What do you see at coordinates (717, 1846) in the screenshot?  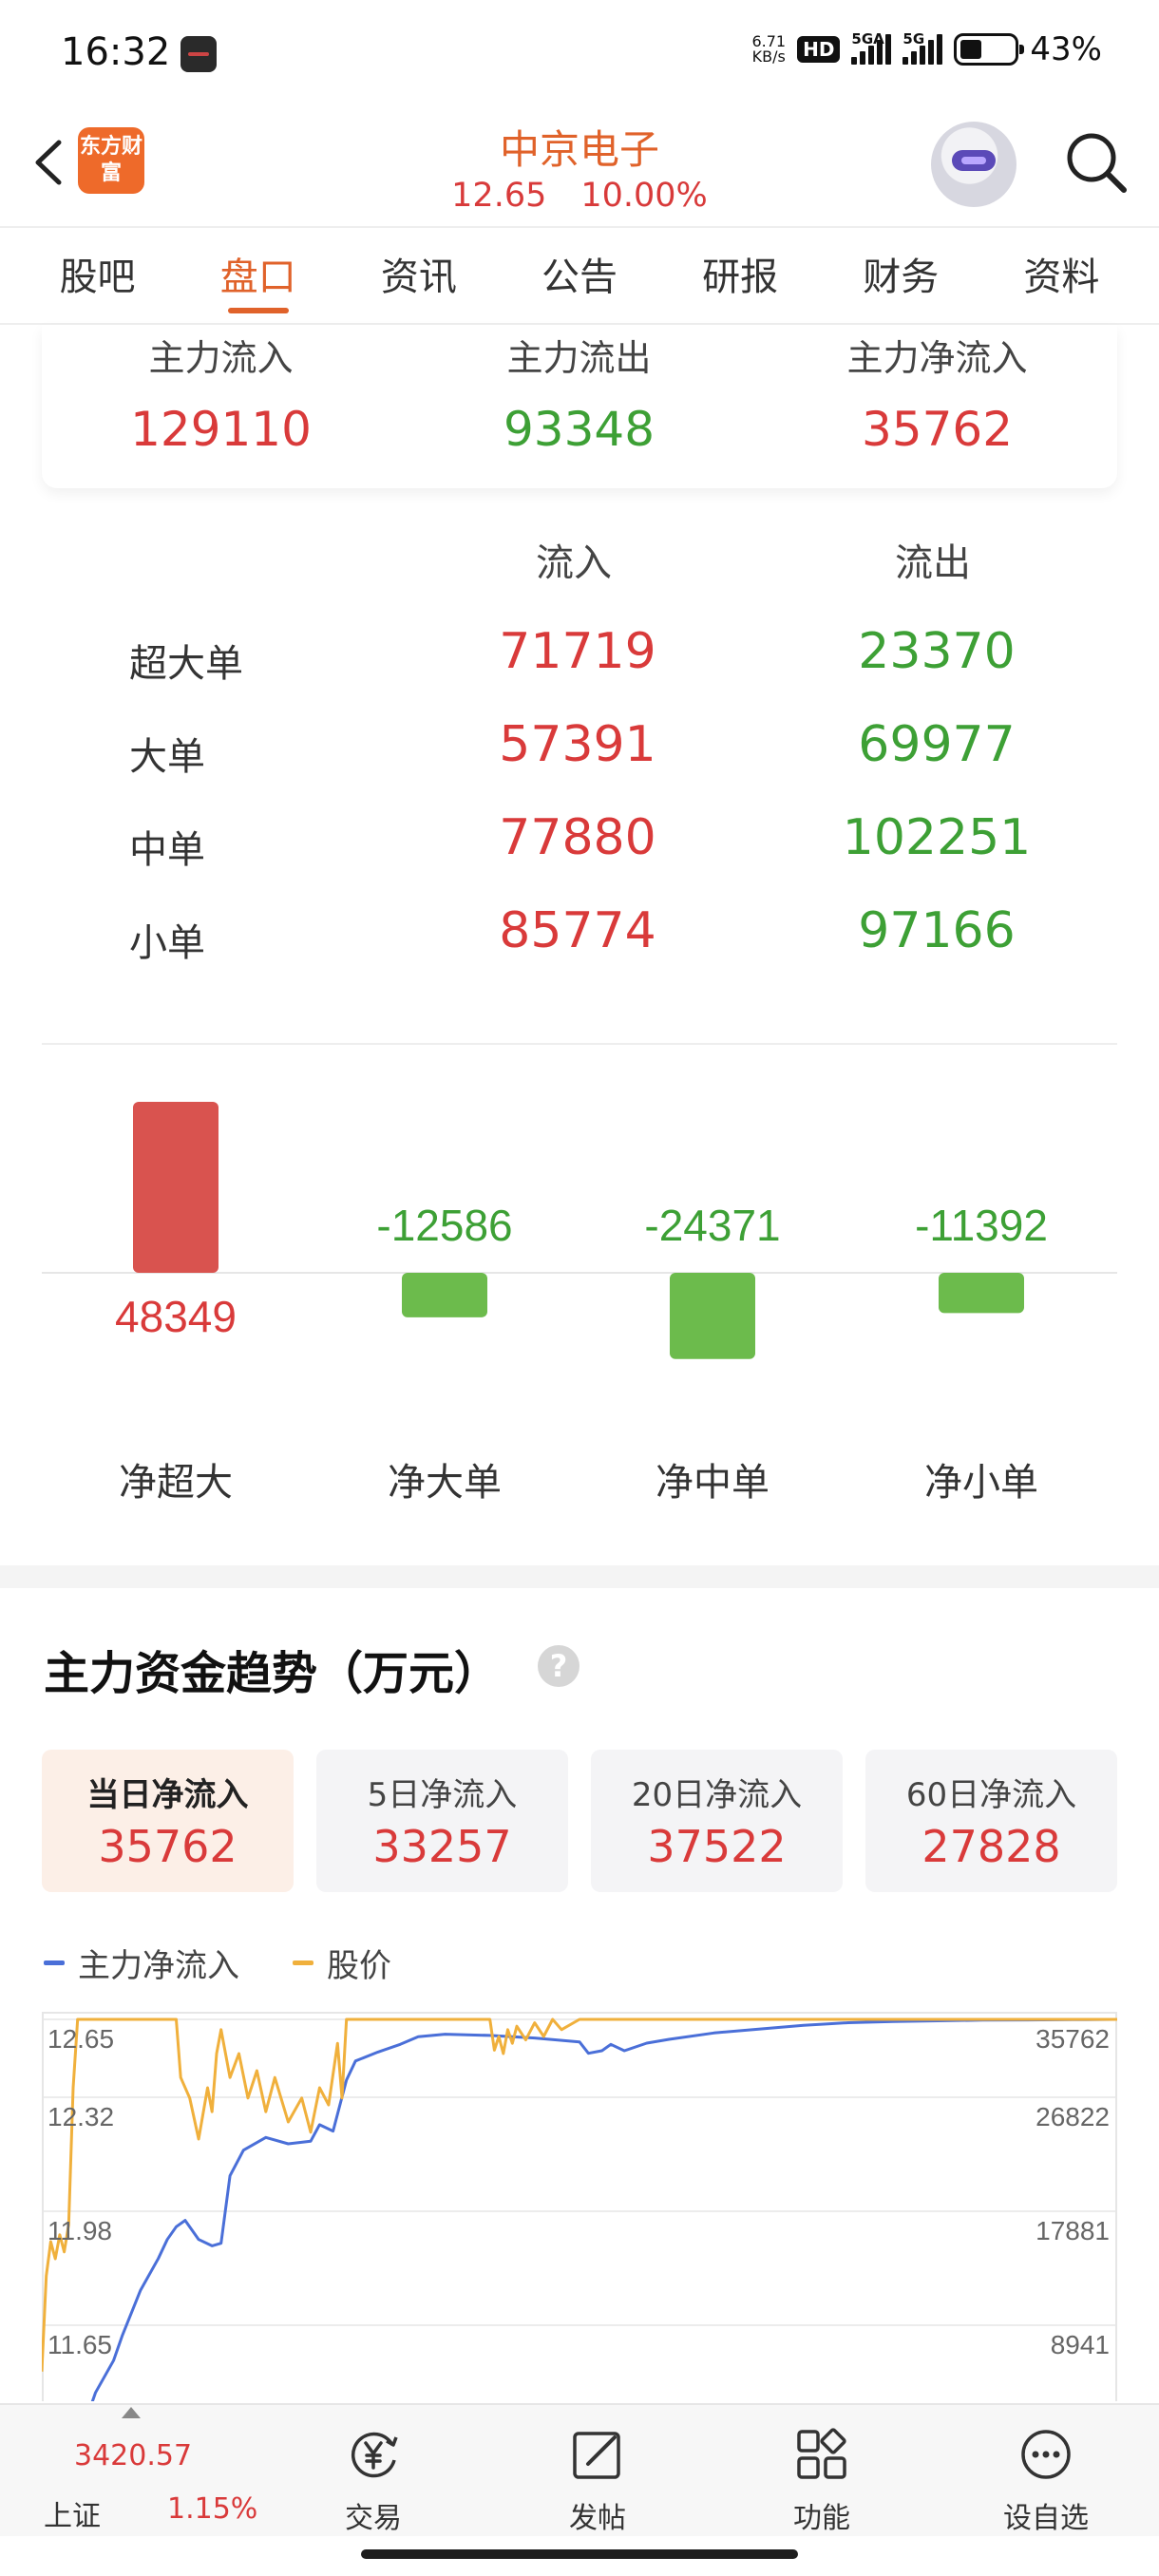 I see `period-value: 37522` at bounding box center [717, 1846].